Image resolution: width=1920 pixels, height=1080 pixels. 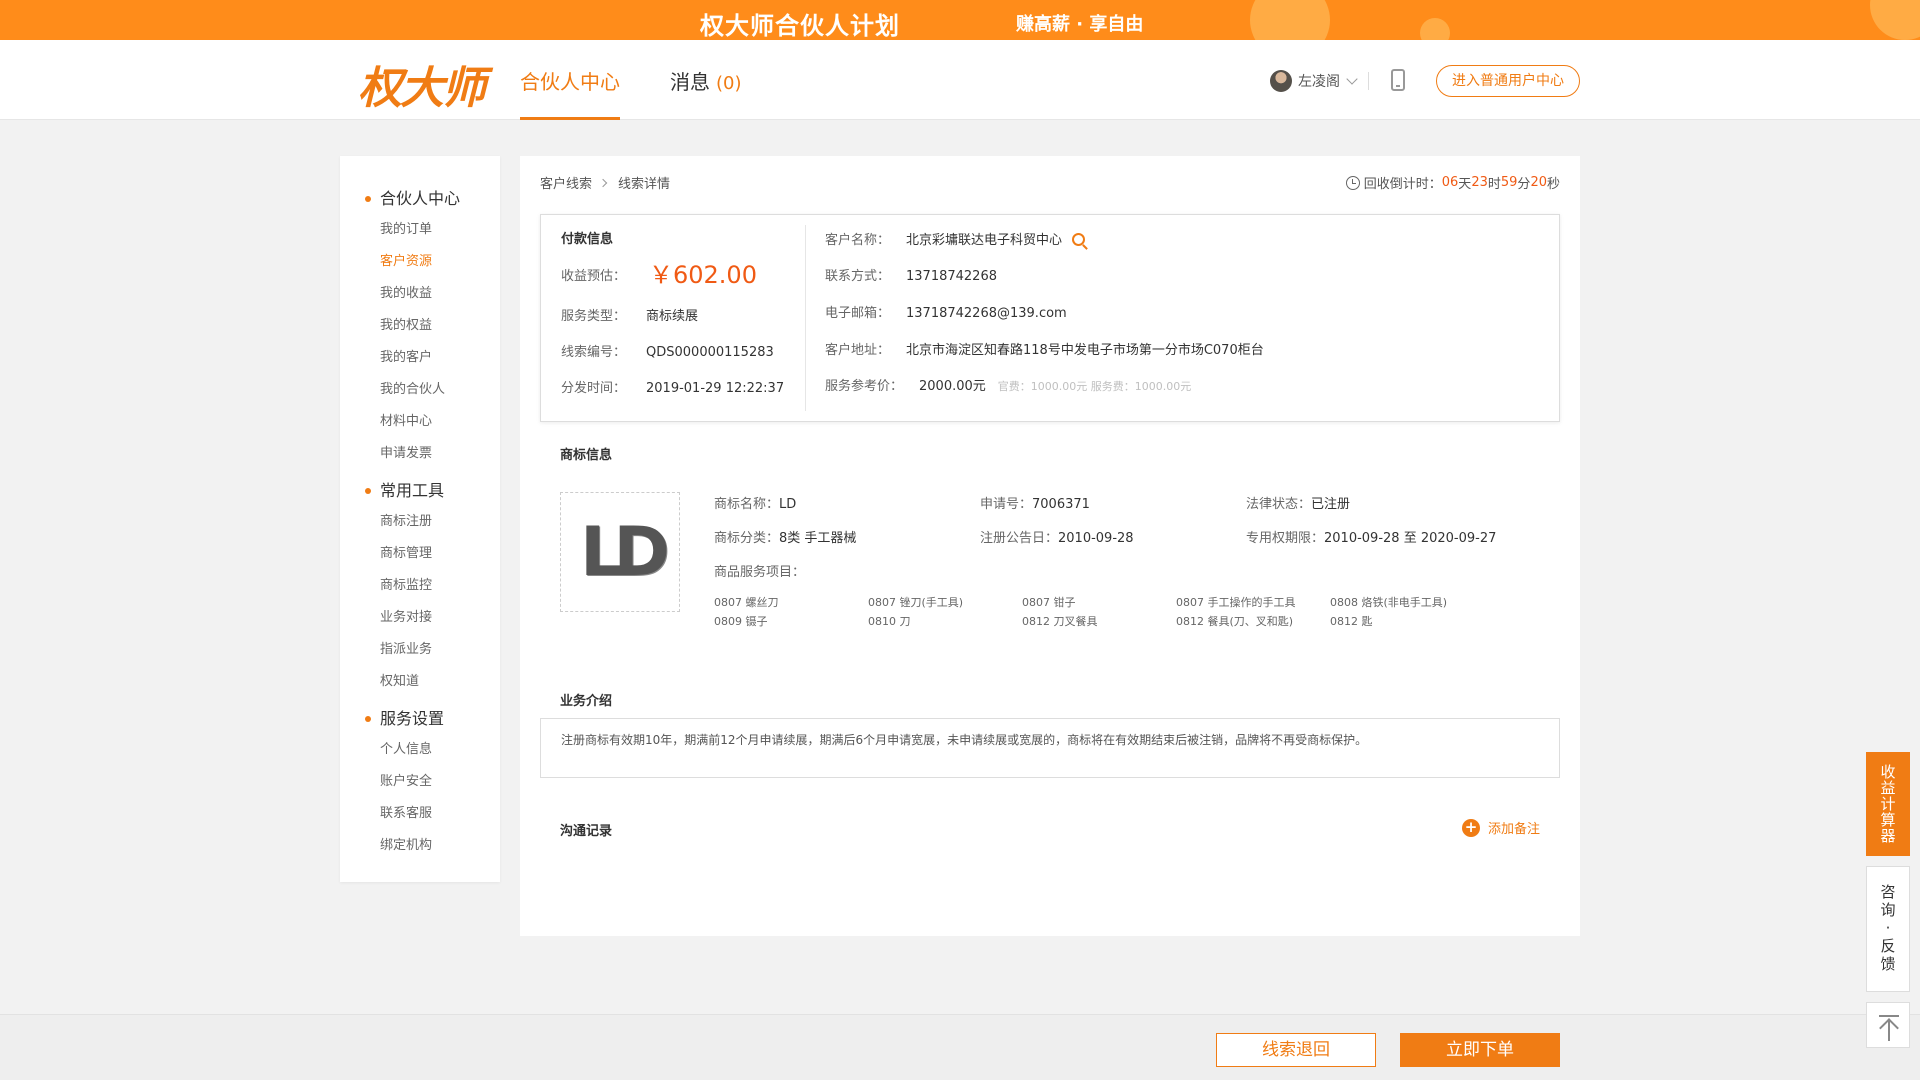 What do you see at coordinates (715, 388) in the screenshot?
I see `dispatch-time-value: 2019-01-29 12:22:37` at bounding box center [715, 388].